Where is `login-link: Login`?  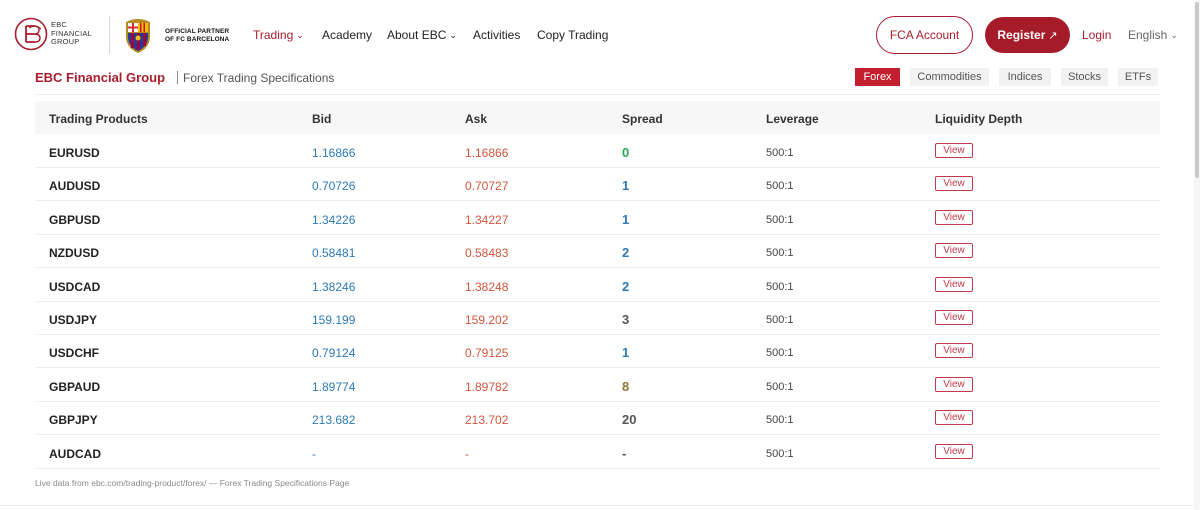
login-link: Login is located at coordinates (1096, 35).